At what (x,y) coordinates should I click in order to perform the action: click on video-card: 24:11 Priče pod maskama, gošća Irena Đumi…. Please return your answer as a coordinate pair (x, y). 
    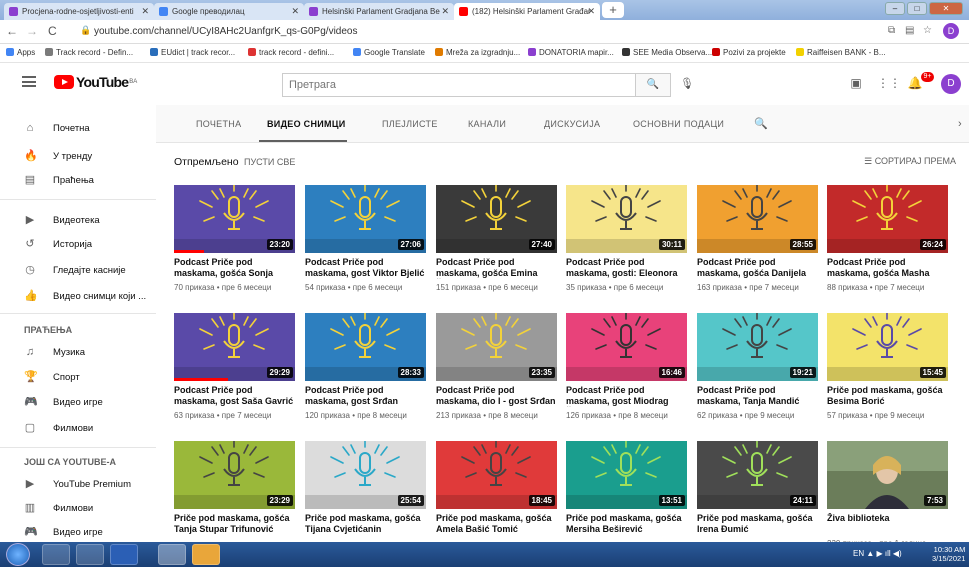
    Looking at the image, I should click on (757, 488).